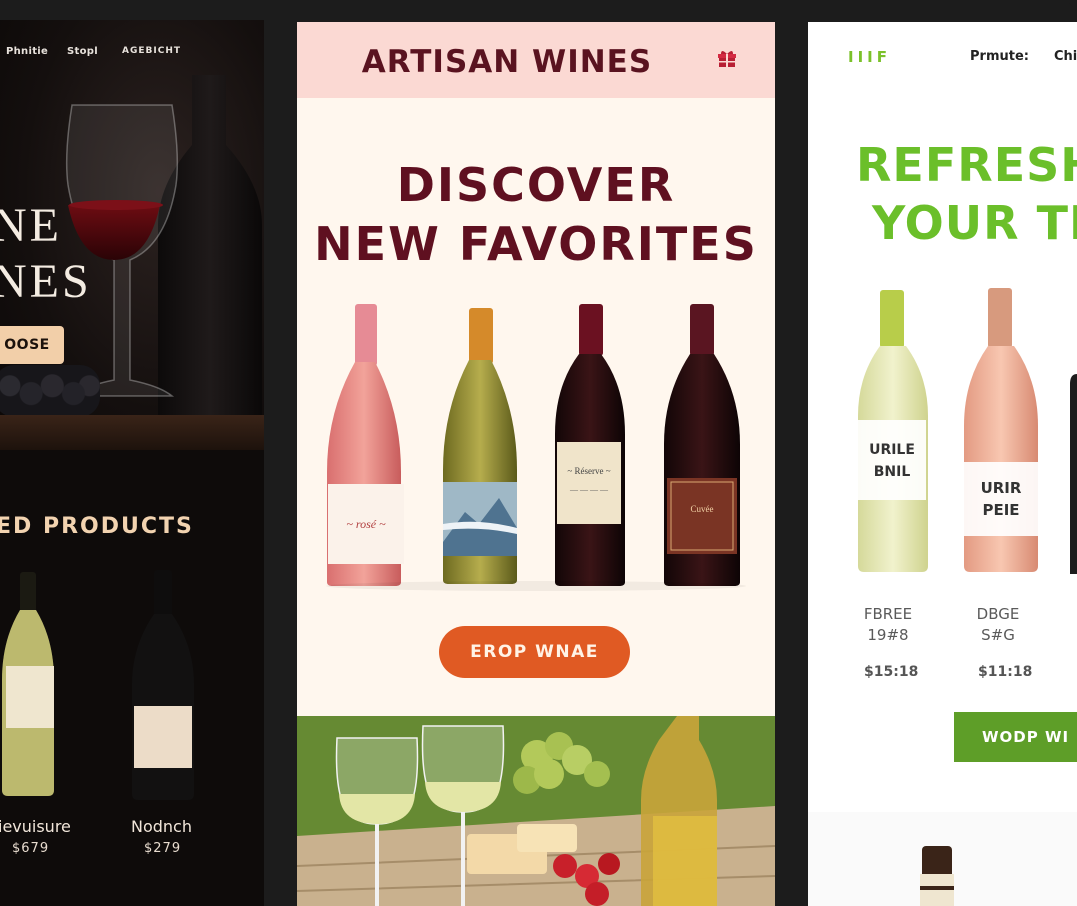 This screenshot has width=1077, height=906. Describe the element at coordinates (97, 526) in the screenshot. I see `left-section-title: ED PRODUCTS` at that location.